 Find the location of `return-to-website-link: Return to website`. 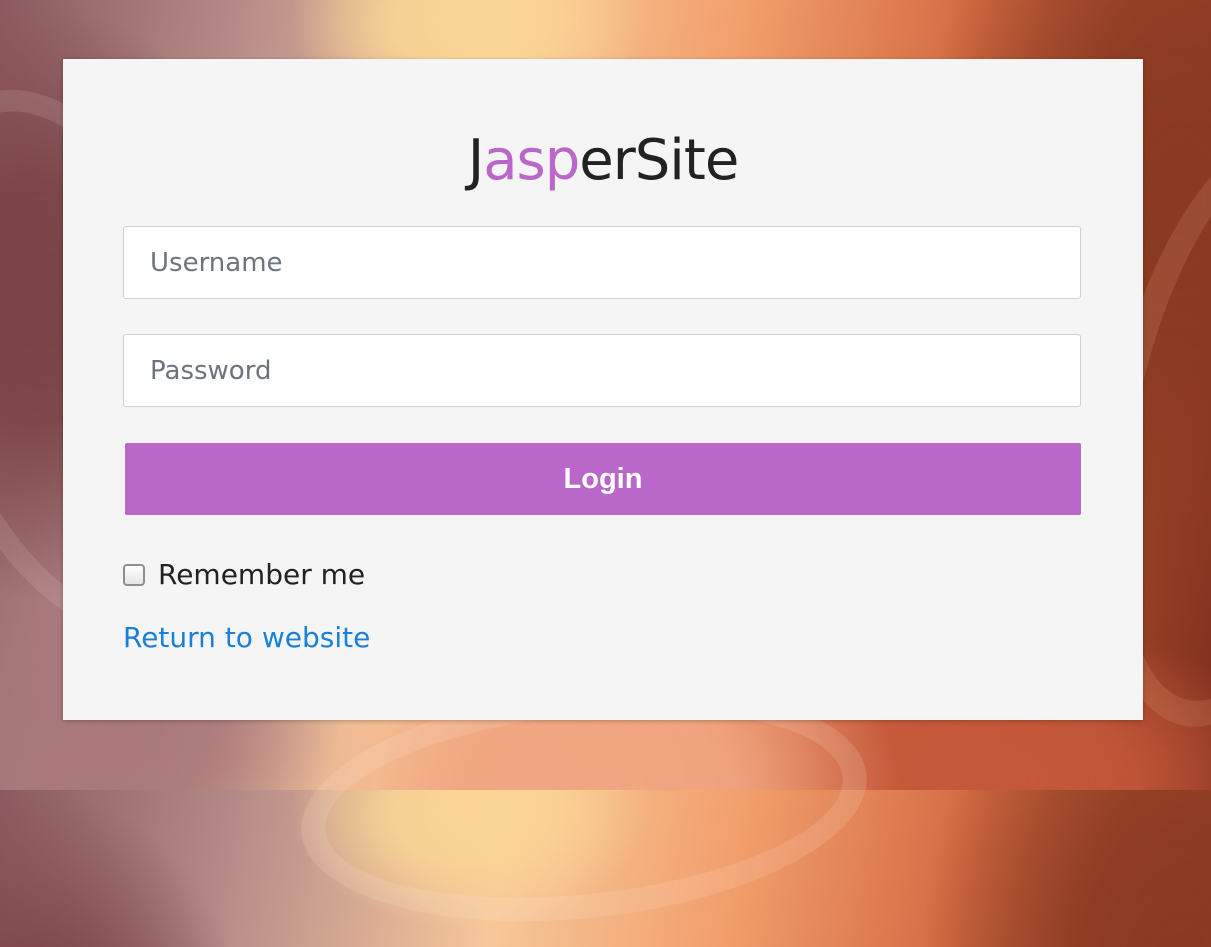

return-to-website-link: Return to website is located at coordinates (246, 638).